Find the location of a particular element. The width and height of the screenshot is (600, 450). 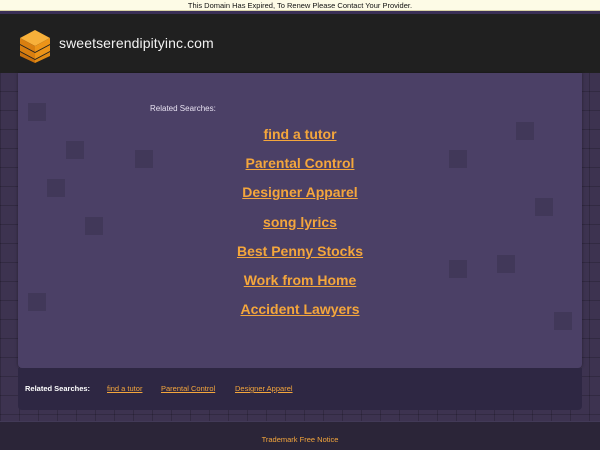

related-searches-title: Related Searches: is located at coordinates (183, 108).